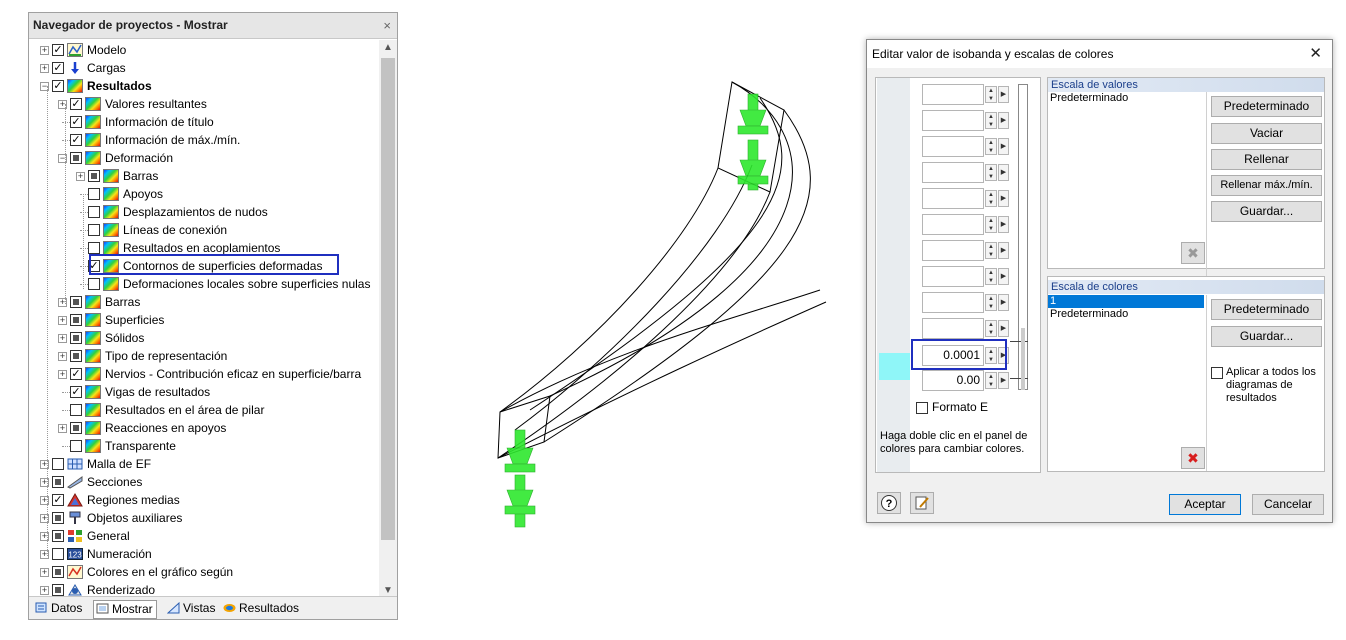 The width and height of the screenshot is (1346, 640). What do you see at coordinates (57, 608) in the screenshot?
I see `tab-datos: Datos` at bounding box center [57, 608].